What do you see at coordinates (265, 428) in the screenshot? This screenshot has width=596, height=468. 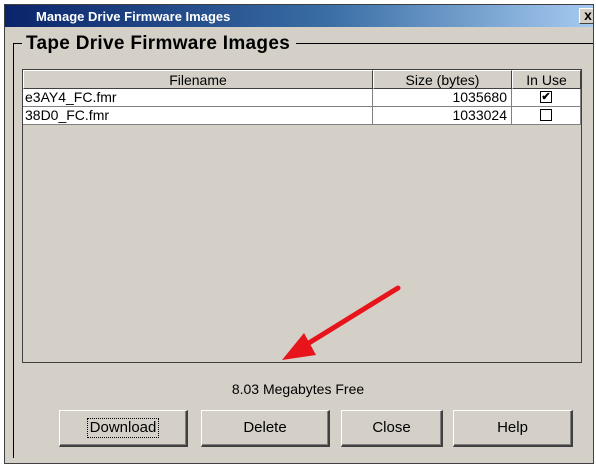 I see `delete-button: Delete` at bounding box center [265, 428].